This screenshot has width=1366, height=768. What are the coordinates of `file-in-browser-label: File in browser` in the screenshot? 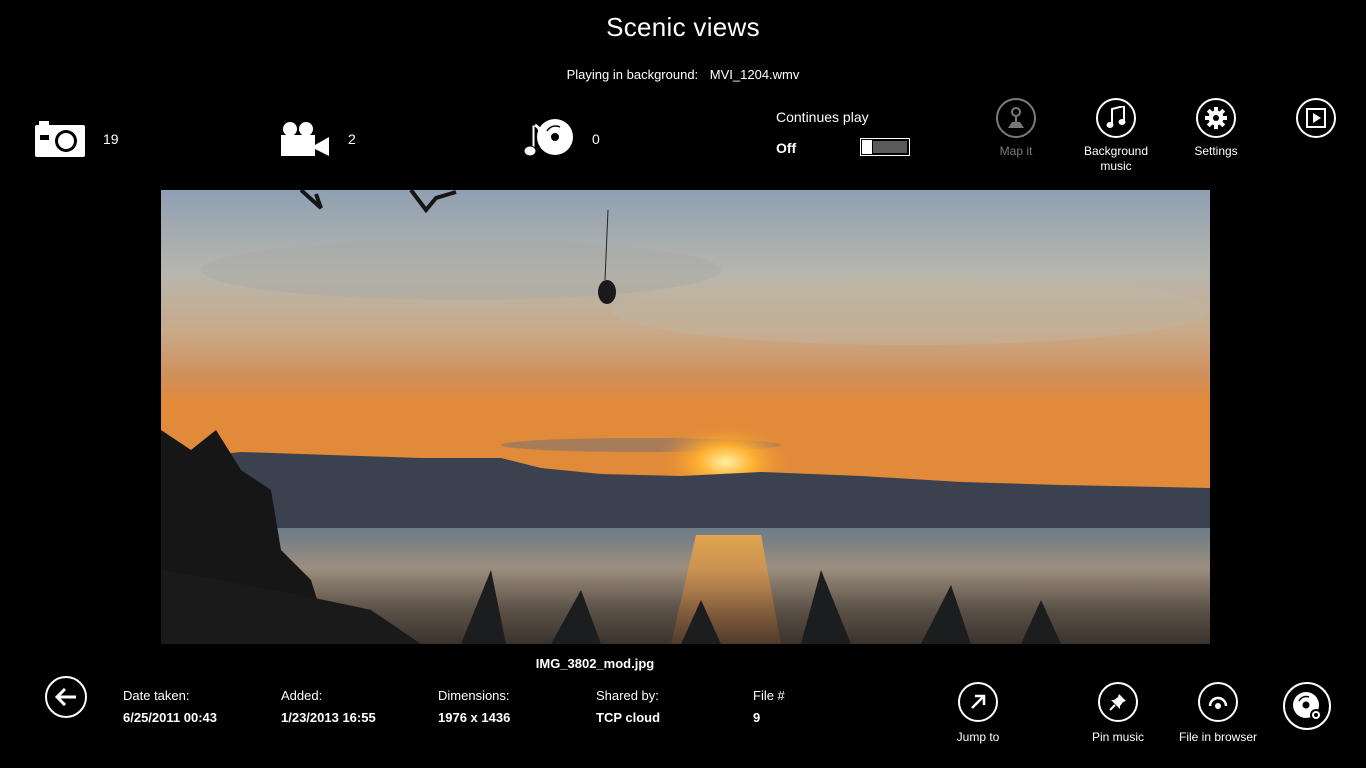 It's located at (1218, 737).